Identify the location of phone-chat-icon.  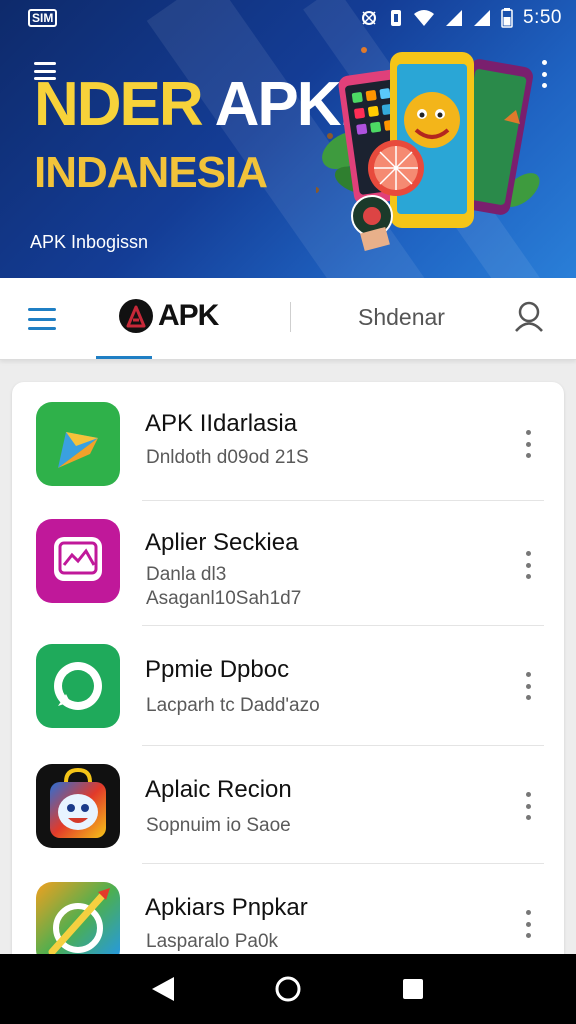
(78, 686).